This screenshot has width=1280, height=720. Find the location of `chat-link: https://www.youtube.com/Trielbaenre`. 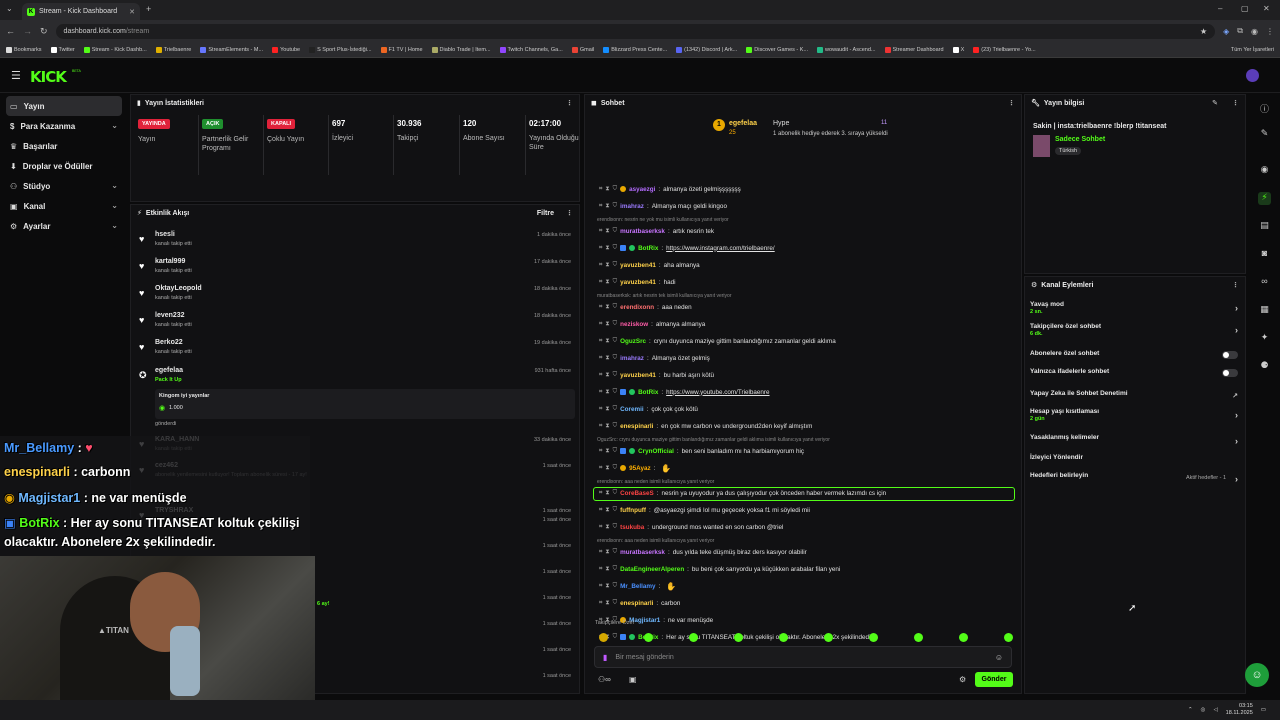

chat-link: https://www.youtube.com/Trielbaenre is located at coordinates (717, 392).